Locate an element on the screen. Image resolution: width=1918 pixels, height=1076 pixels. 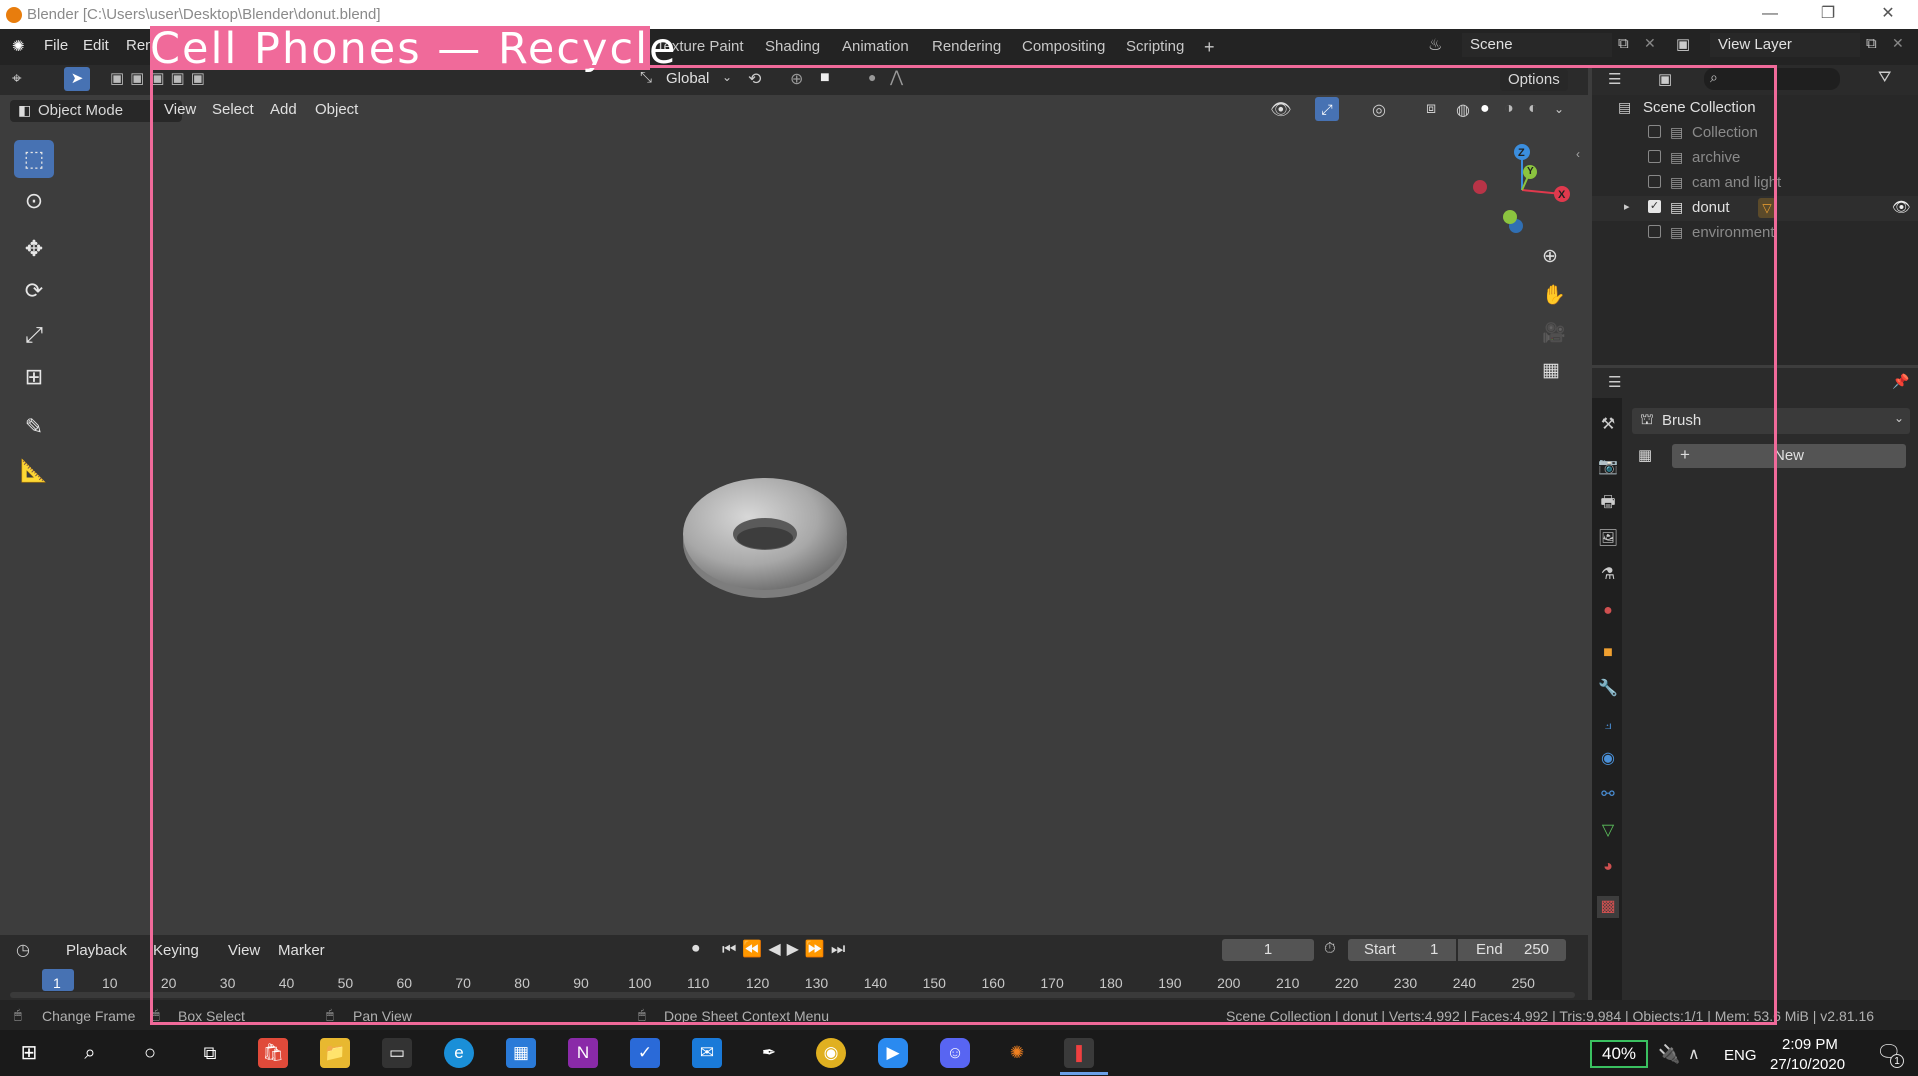
clock-time: 2:09 PM is located at coordinates (1810, 1044).